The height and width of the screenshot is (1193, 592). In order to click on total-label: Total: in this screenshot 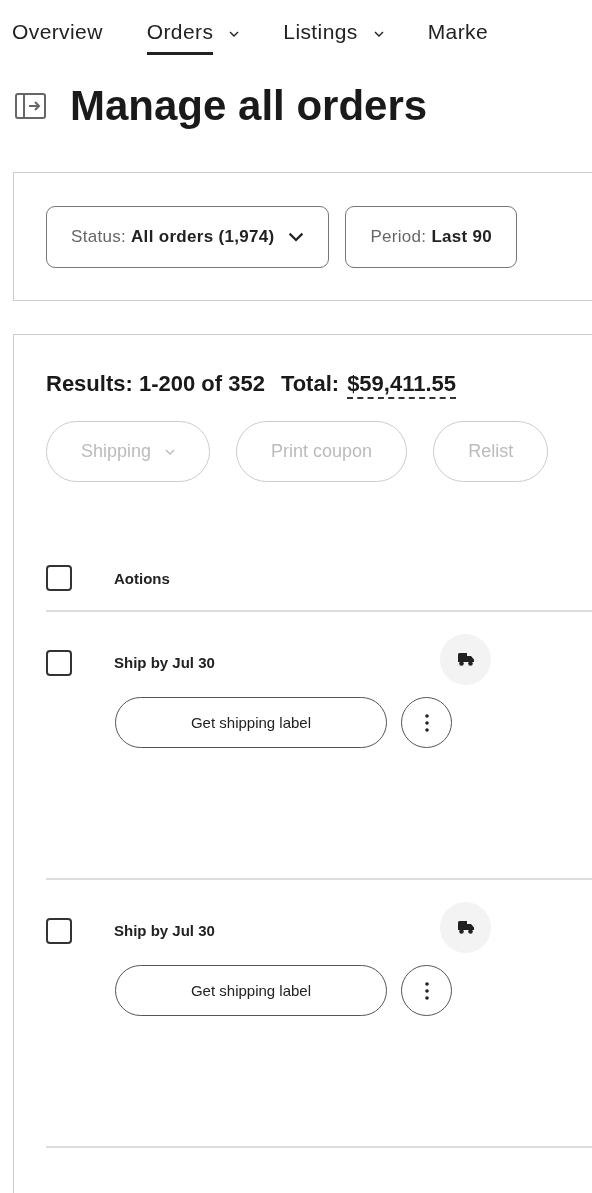, I will do `click(310, 384)`.